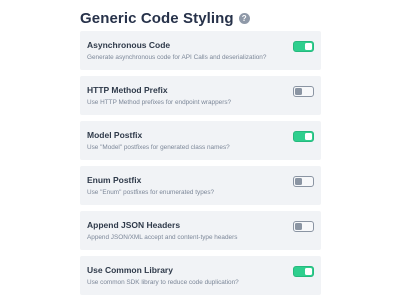  I want to click on append-json-headers-toggle, so click(303, 226).